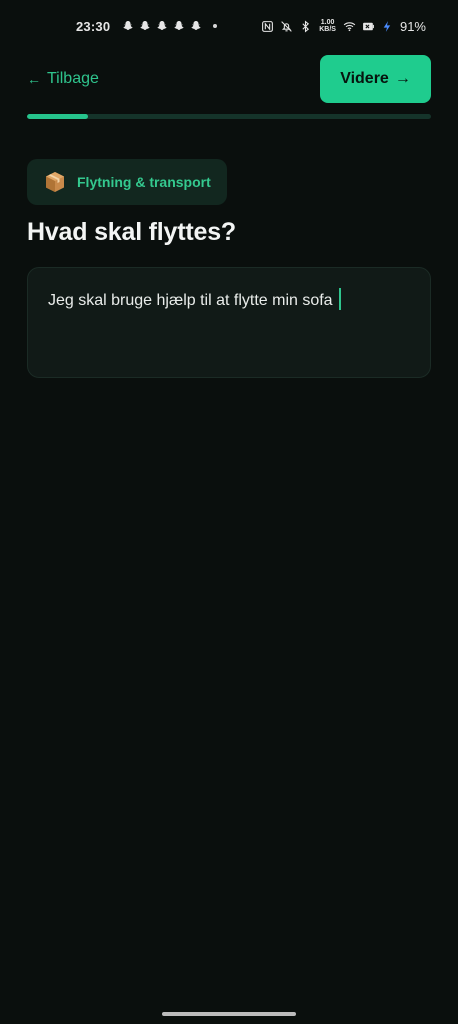 The width and height of the screenshot is (458, 1024). Describe the element at coordinates (144, 182) in the screenshot. I see `category-label: Flytning & transport` at that location.